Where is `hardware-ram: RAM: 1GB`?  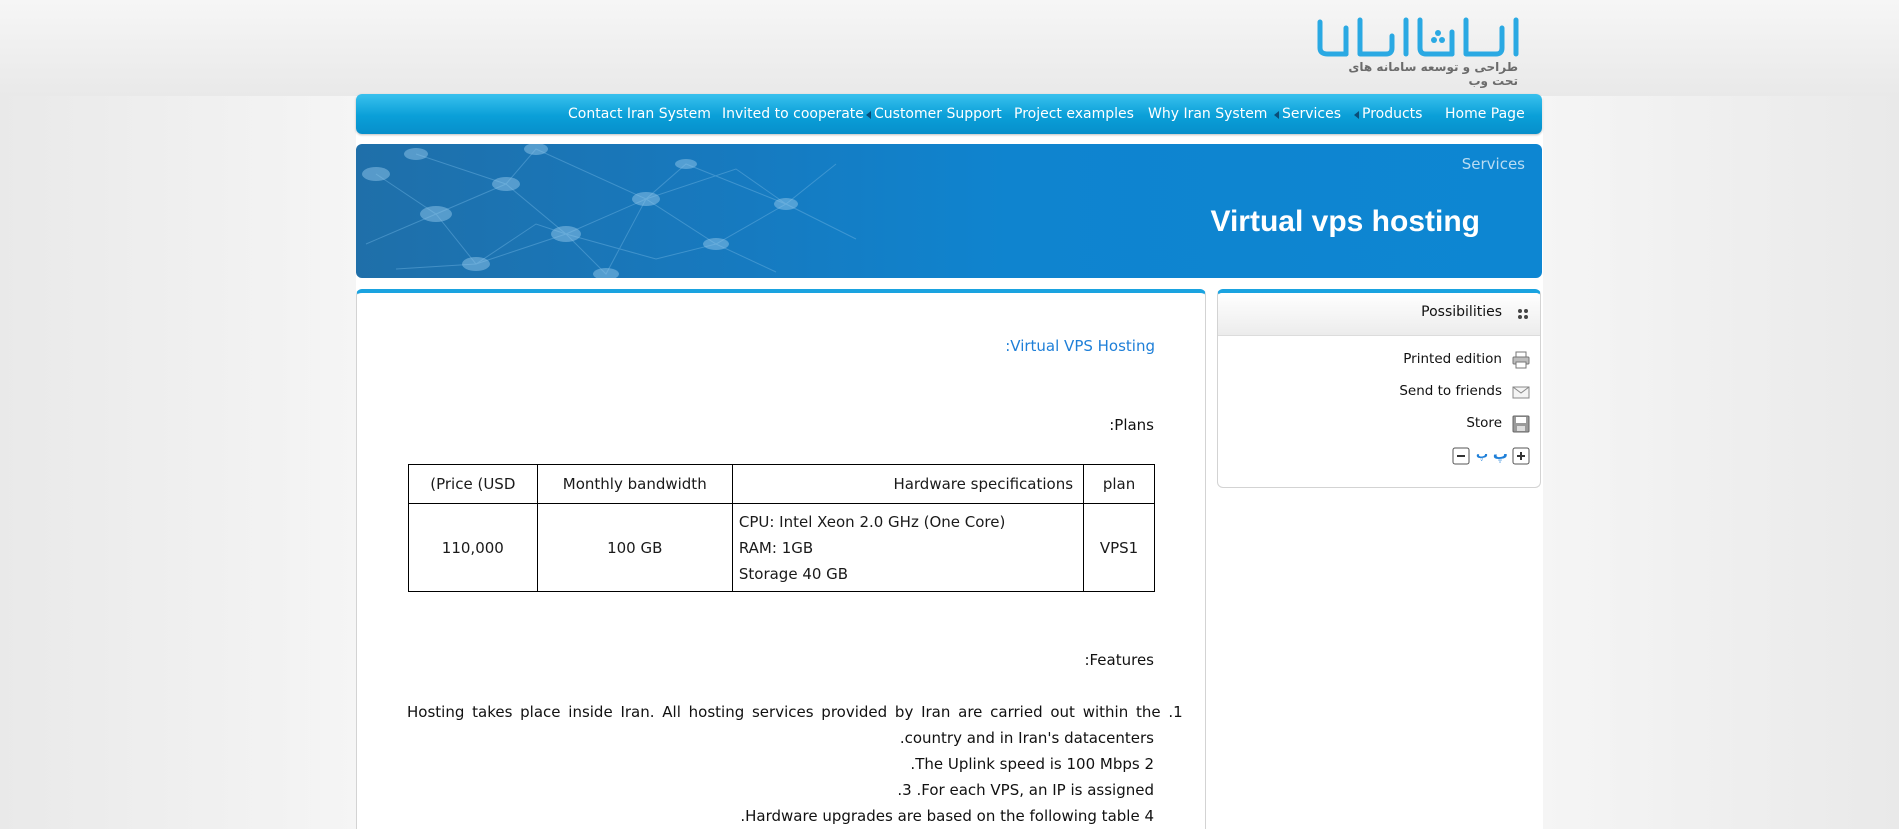 hardware-ram: RAM: 1GB is located at coordinates (776, 547).